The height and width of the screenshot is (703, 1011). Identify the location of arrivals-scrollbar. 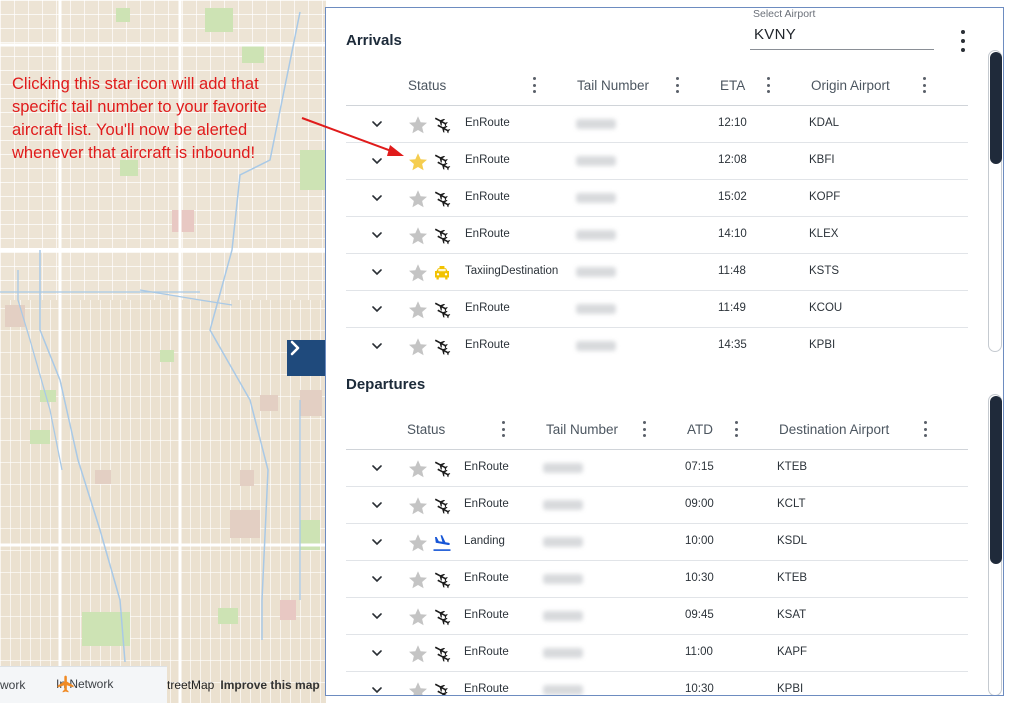
(995, 201).